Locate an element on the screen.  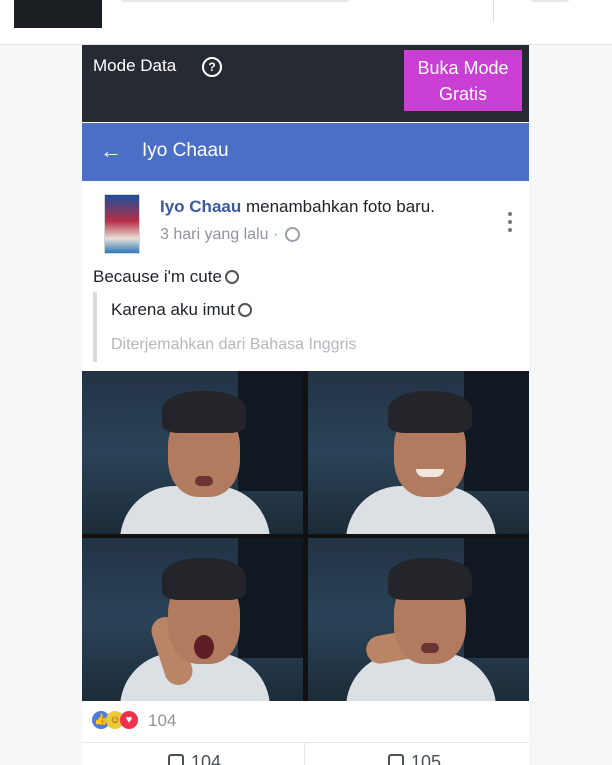
post-time: 3 hari yang lalu is located at coordinates (214, 234).